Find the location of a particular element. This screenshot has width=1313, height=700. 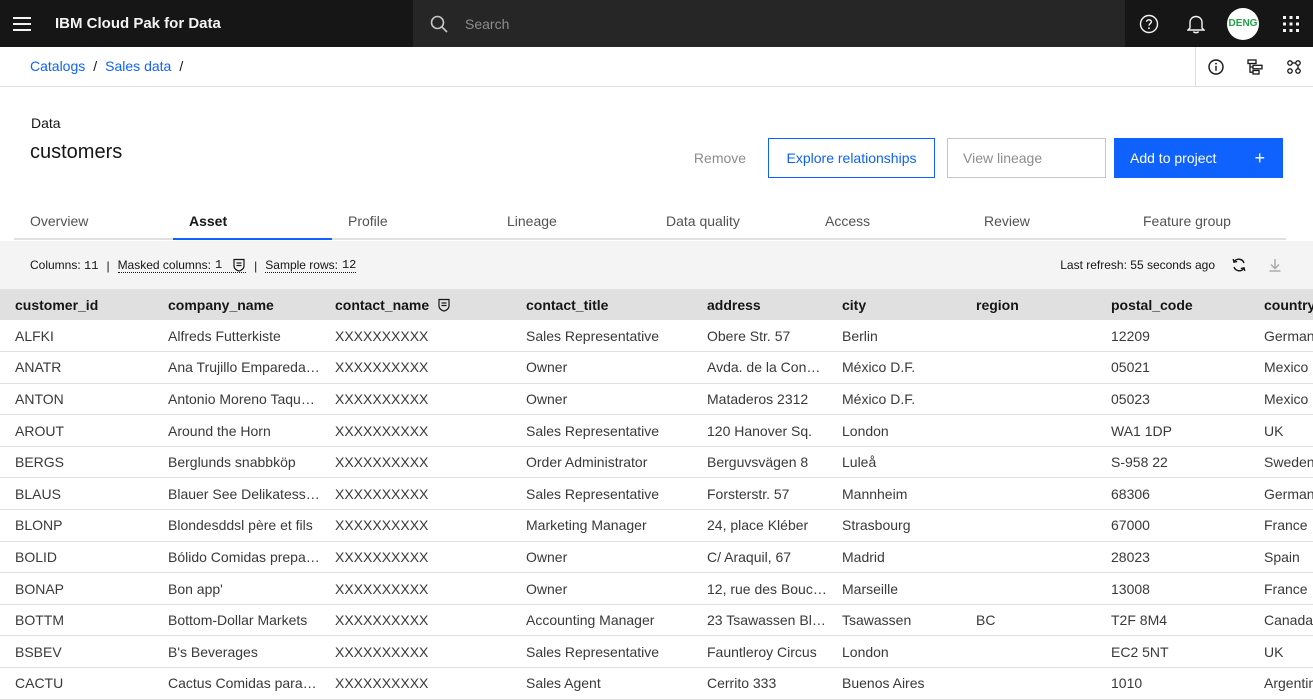

column-header: country is located at coordinates (1281, 304).